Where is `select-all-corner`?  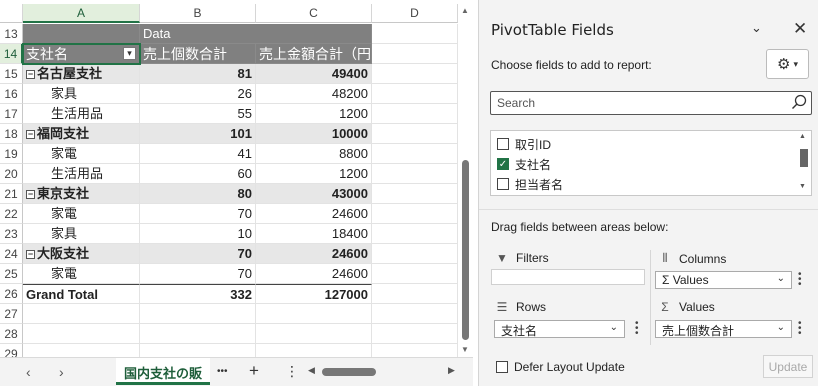
select-all-corner is located at coordinates (11, 13).